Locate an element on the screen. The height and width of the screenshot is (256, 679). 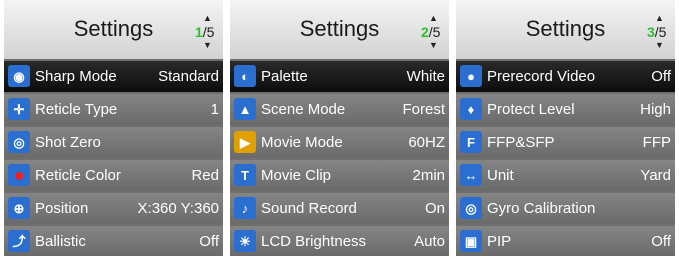
settings-row-scene-mode: ▲ Scene Mode Forest is located at coordinates (339, 109).